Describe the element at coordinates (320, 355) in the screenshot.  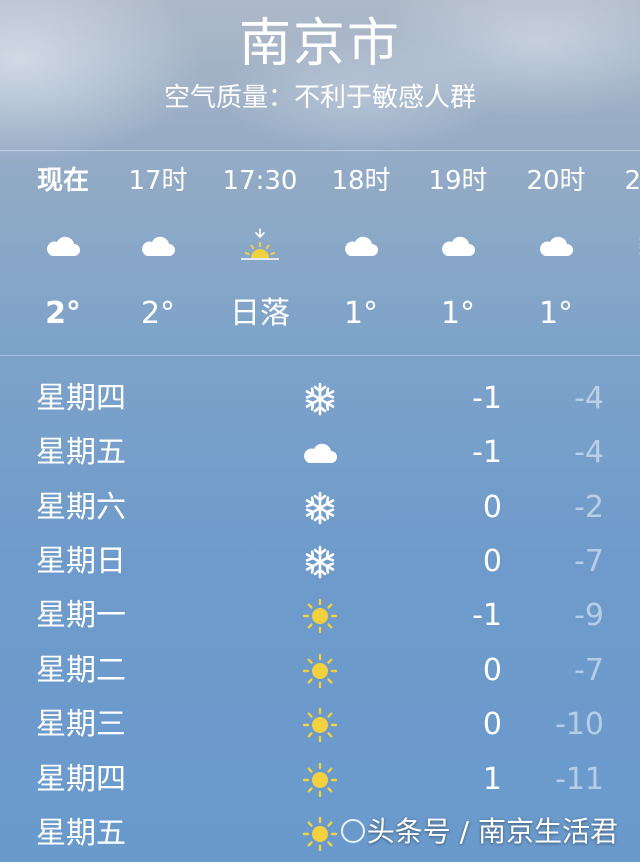
I see `divider-bottom` at that location.